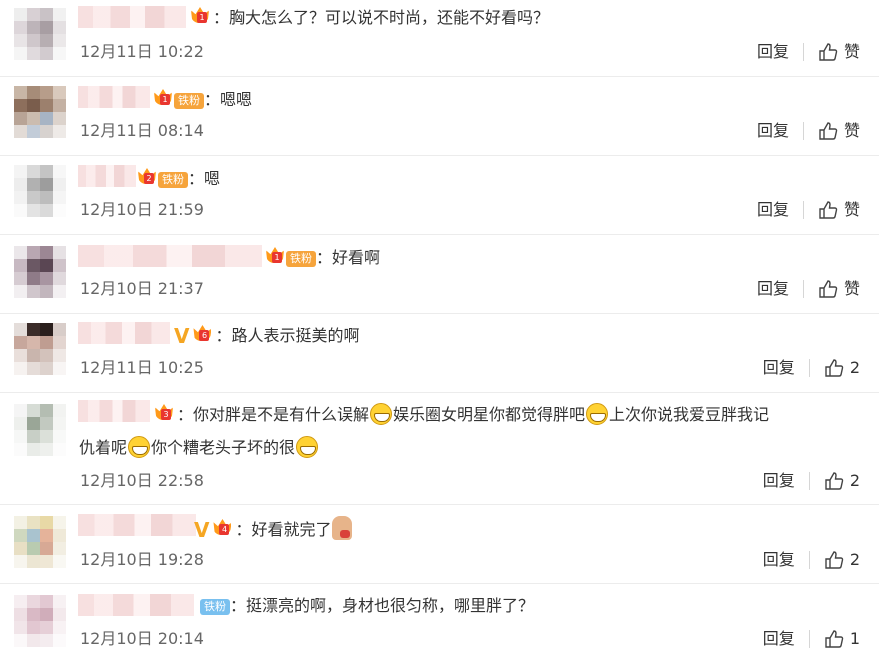  What do you see at coordinates (223, 528) in the screenshot?
I see `fan-crown-icon: 4` at bounding box center [223, 528].